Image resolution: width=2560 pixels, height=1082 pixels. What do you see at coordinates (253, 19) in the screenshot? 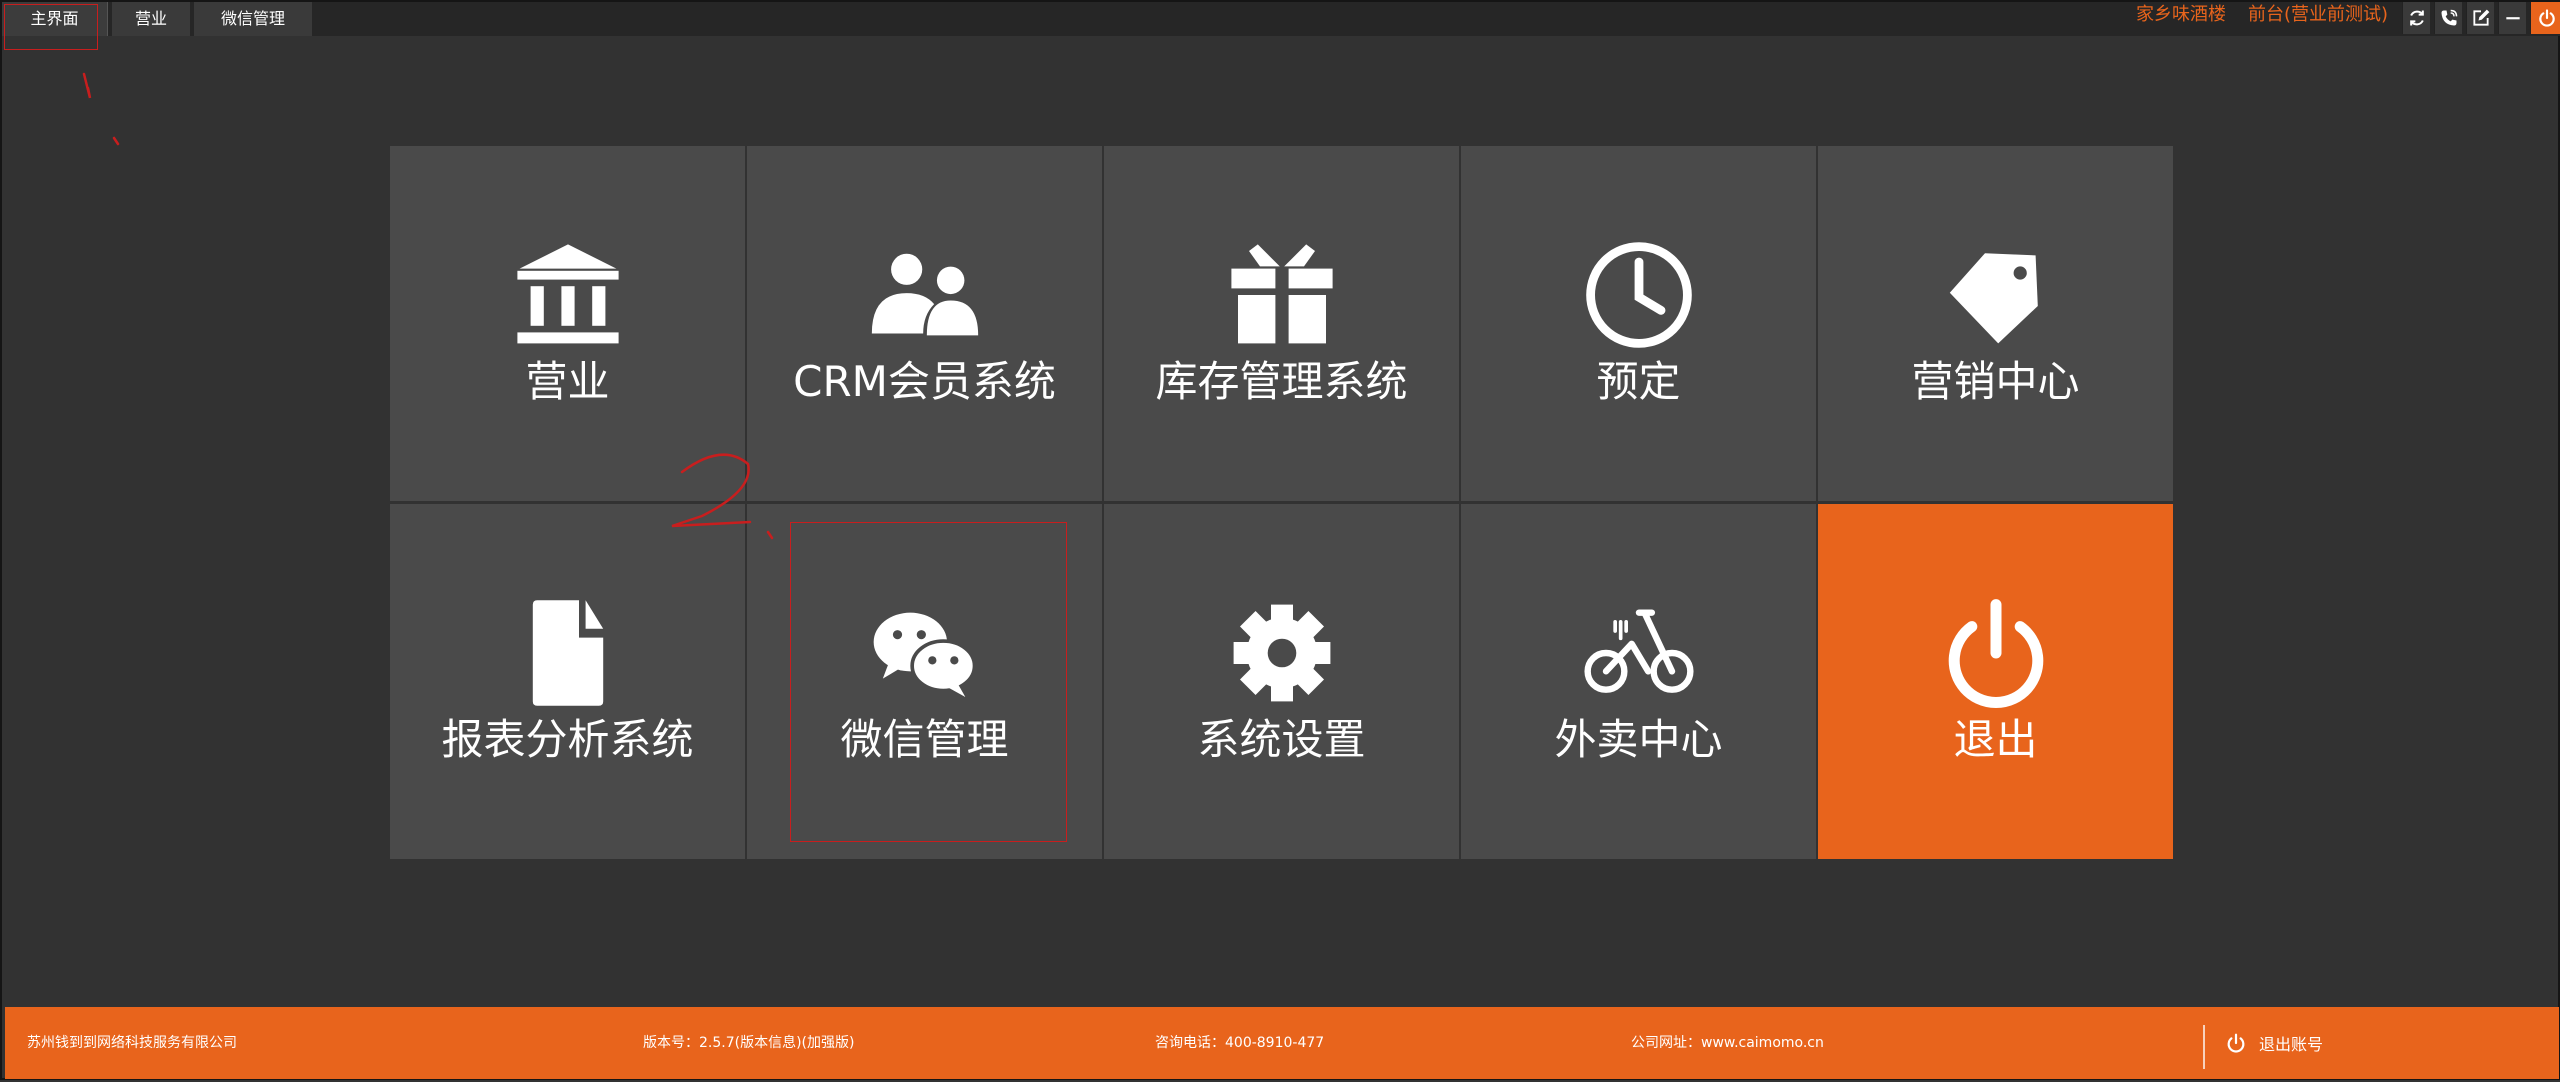
I see `tab-wechat-management: 微信管理` at bounding box center [253, 19].